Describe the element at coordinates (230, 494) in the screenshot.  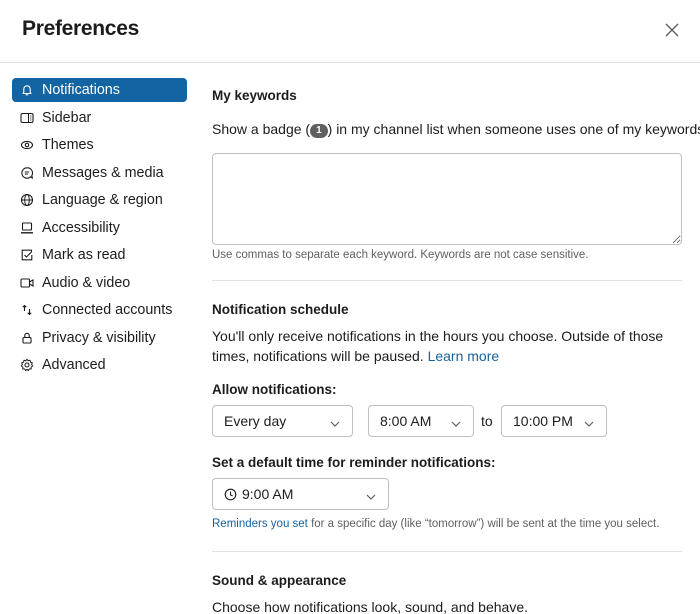
I see `clock-icon` at that location.